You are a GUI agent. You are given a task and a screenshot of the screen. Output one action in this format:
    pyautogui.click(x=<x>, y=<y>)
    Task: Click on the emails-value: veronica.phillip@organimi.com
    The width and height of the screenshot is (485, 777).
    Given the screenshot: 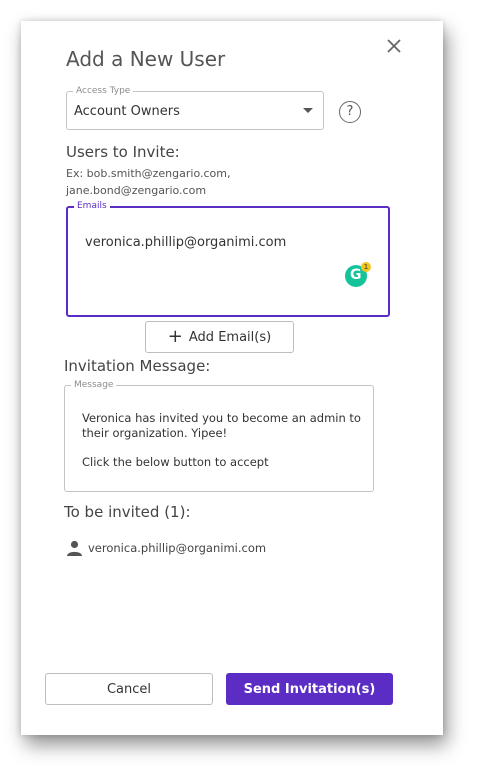 What is the action you would take?
    pyautogui.click(x=186, y=242)
    